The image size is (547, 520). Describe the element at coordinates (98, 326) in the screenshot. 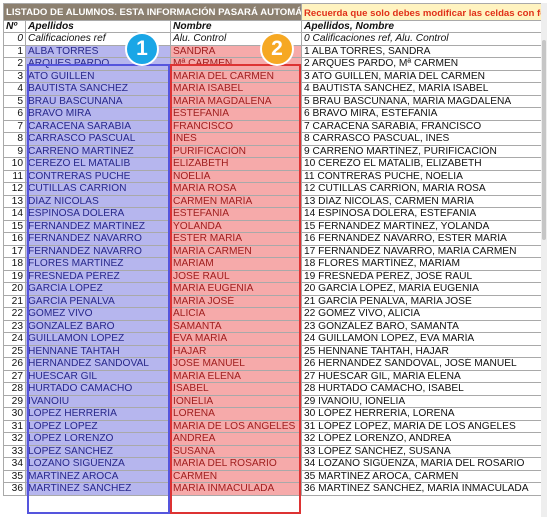

I see `apellidos-cell: GONZÁLEZ BARÓ` at that location.